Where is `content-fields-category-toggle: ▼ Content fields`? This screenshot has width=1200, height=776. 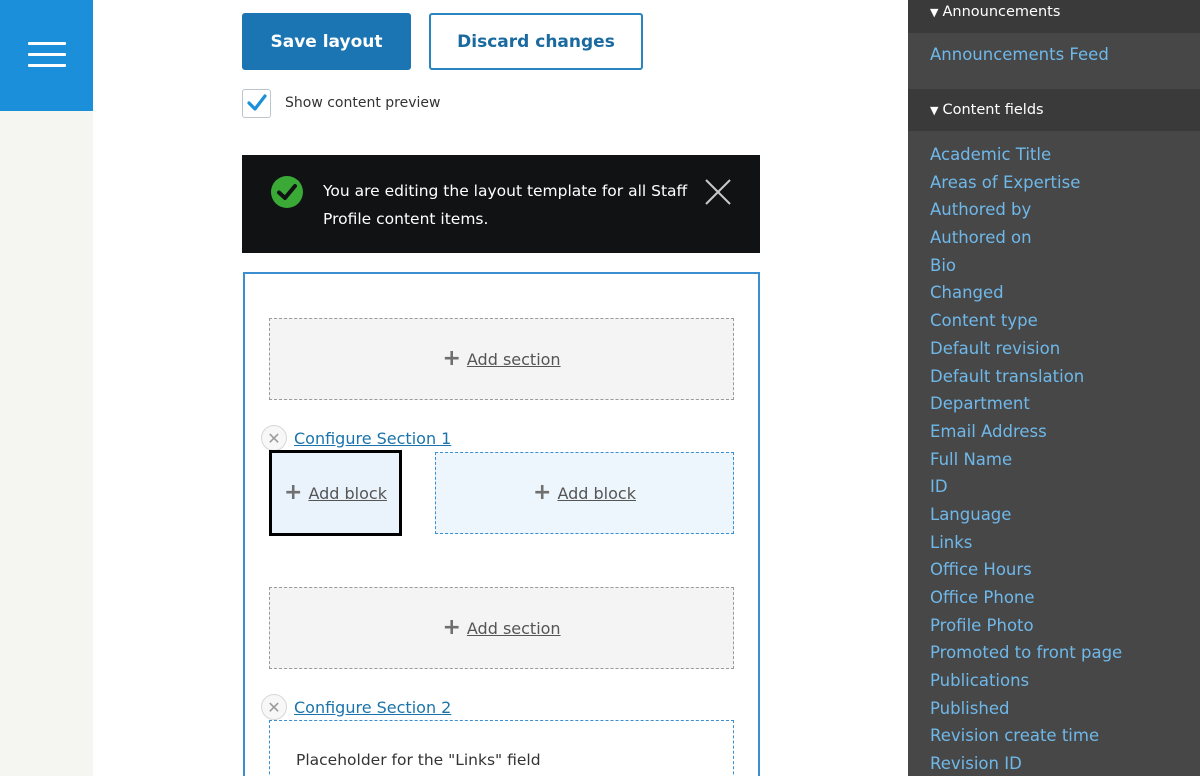
content-fields-category-toggle: ▼ Content fields is located at coordinates (1054, 110).